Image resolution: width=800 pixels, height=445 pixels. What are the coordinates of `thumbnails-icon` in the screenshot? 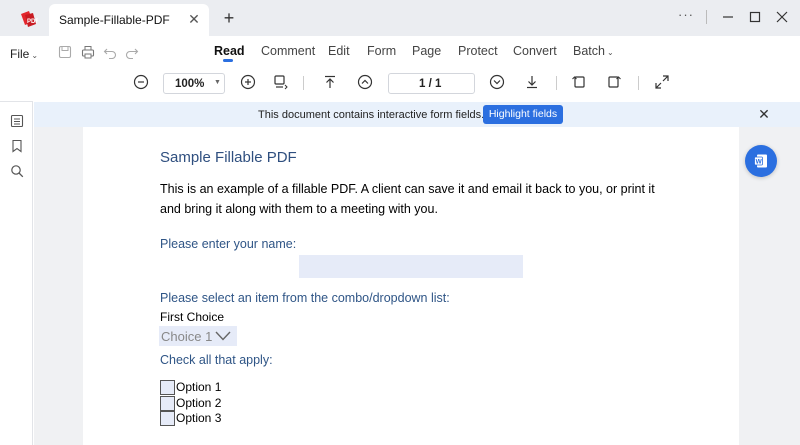 It's located at (17, 121).